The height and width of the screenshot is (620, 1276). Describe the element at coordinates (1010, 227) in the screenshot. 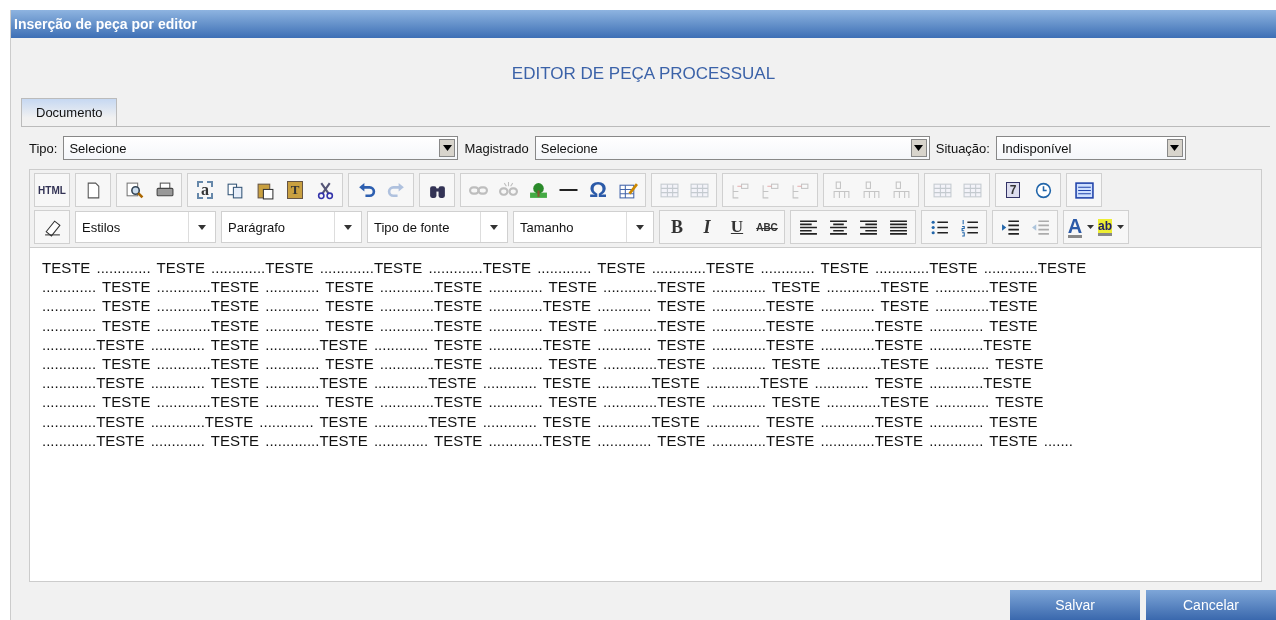

I see `indent-icon` at that location.